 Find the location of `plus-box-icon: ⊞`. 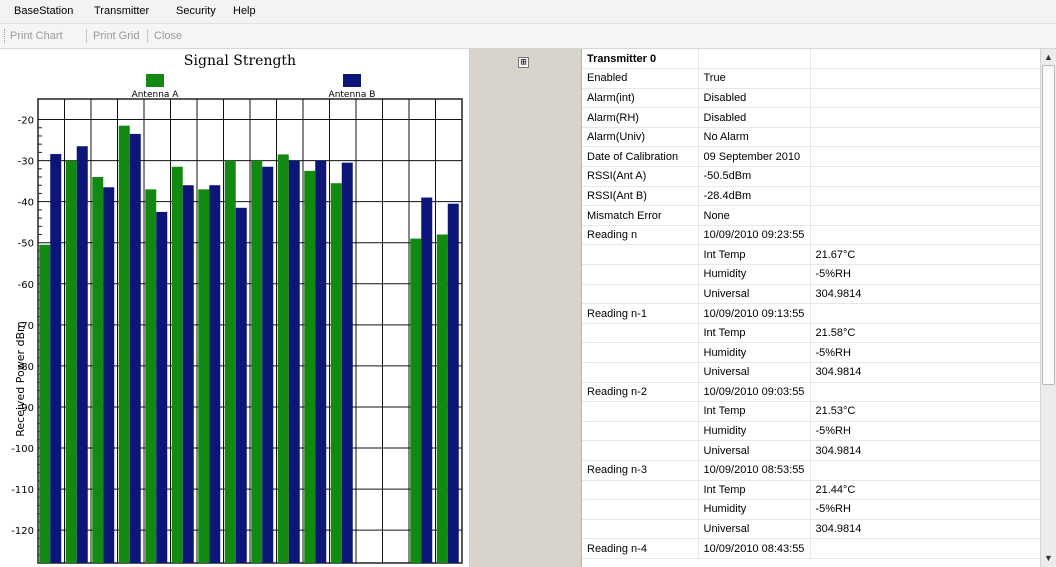

plus-box-icon: ⊞ is located at coordinates (523, 62).